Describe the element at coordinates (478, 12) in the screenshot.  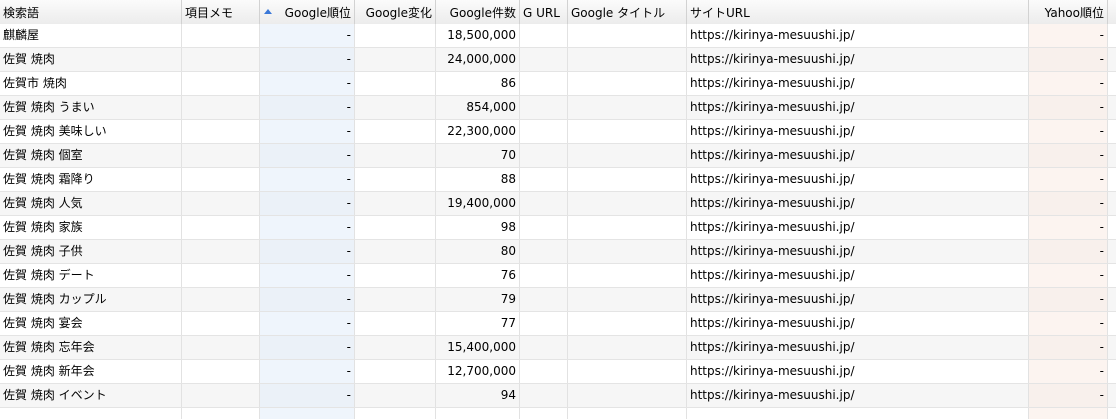
I see `column-header-google-count: Google件数` at that location.